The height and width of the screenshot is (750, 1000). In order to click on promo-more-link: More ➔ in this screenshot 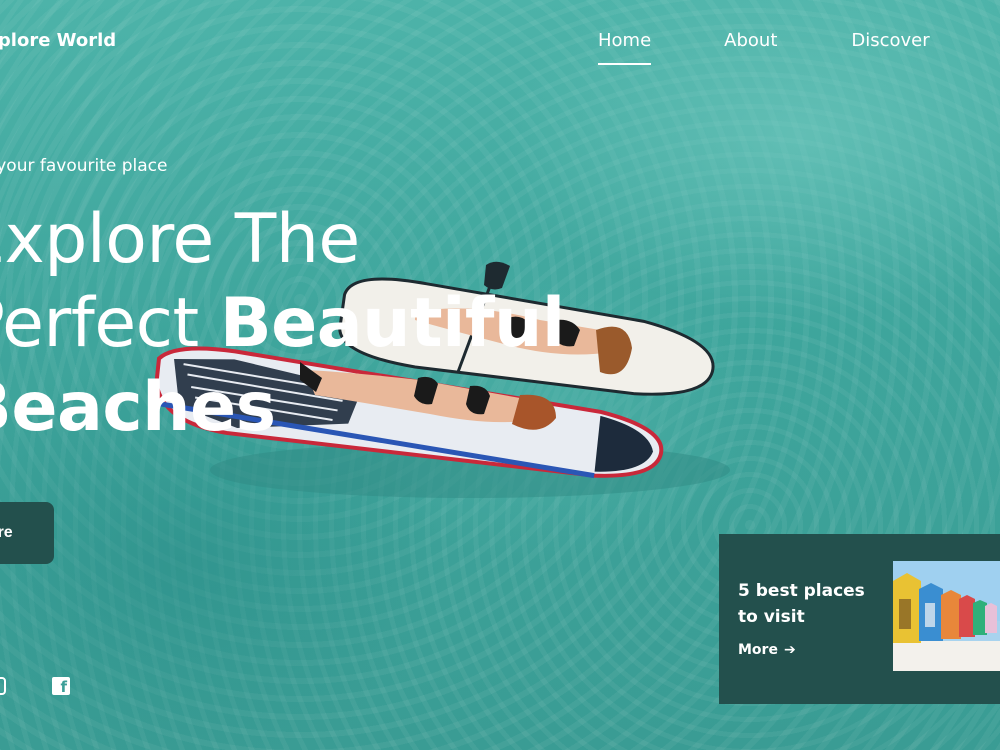, I will do `click(767, 650)`.